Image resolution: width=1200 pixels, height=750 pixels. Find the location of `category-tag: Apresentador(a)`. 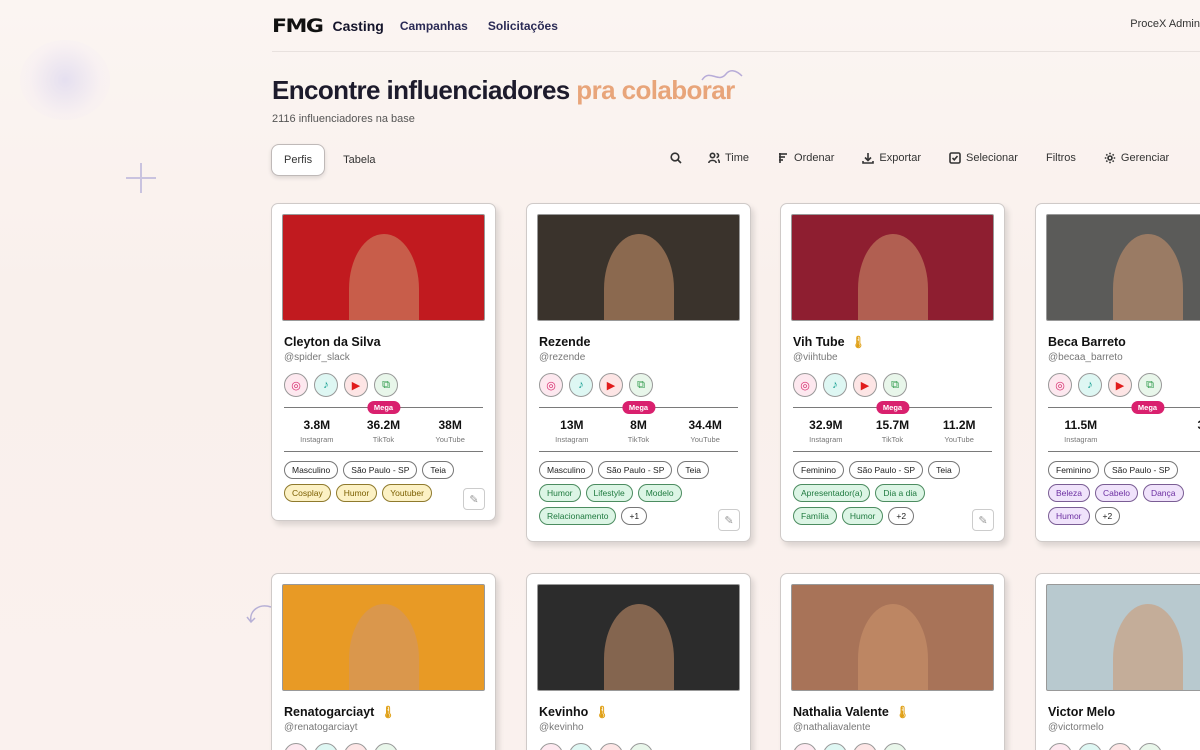

category-tag: Apresentador(a) is located at coordinates (832, 493).